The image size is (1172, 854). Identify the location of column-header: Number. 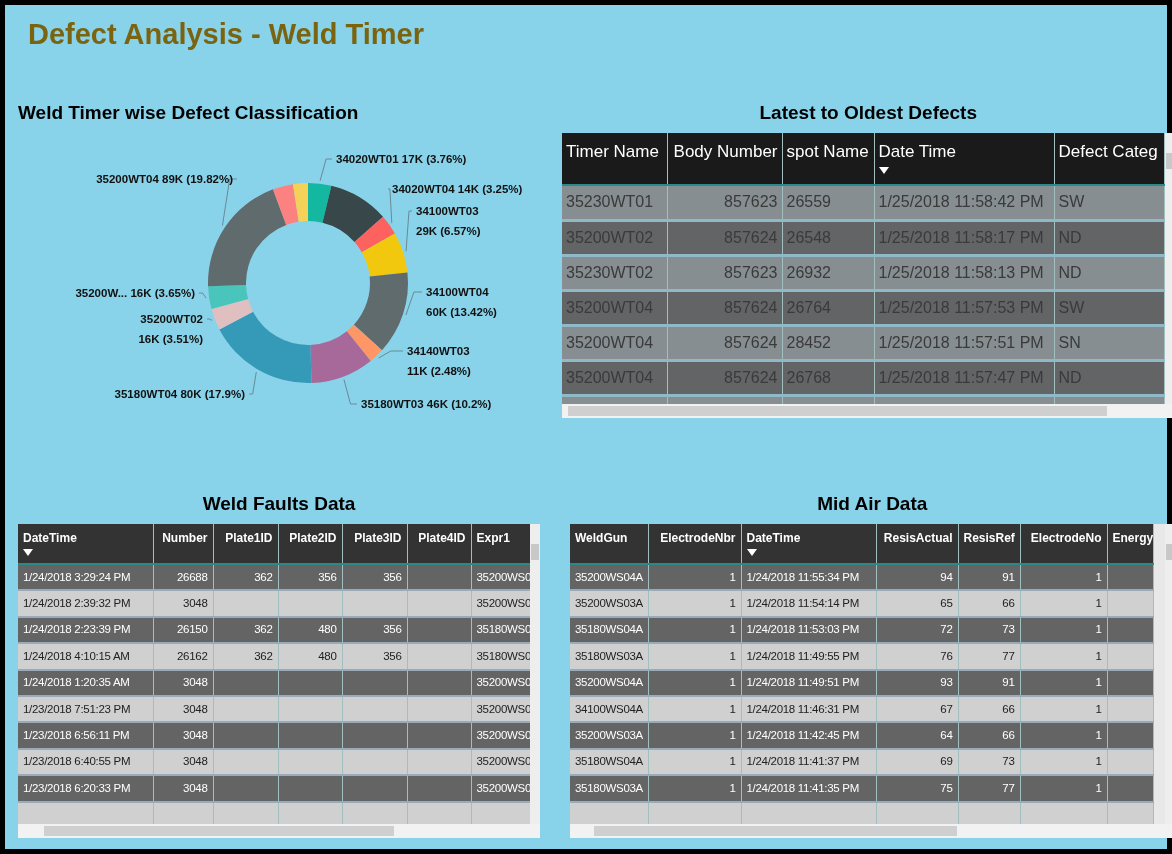
(183, 544).